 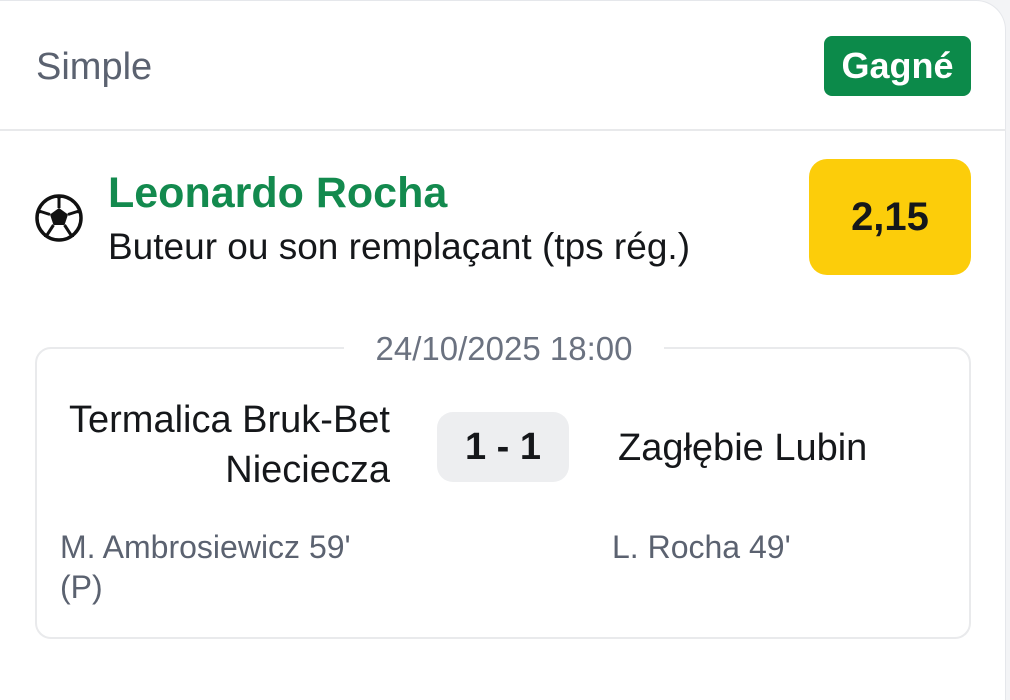 What do you see at coordinates (701, 547) in the screenshot?
I see `away-scorers: L. Rocha 49'` at bounding box center [701, 547].